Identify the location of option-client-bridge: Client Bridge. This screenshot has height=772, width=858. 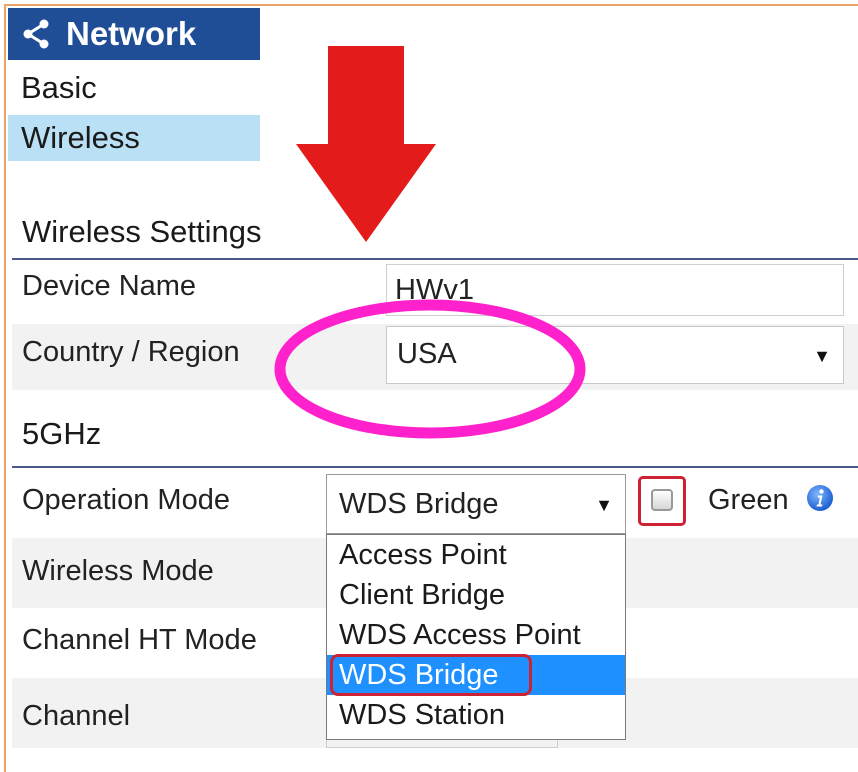
(476, 595).